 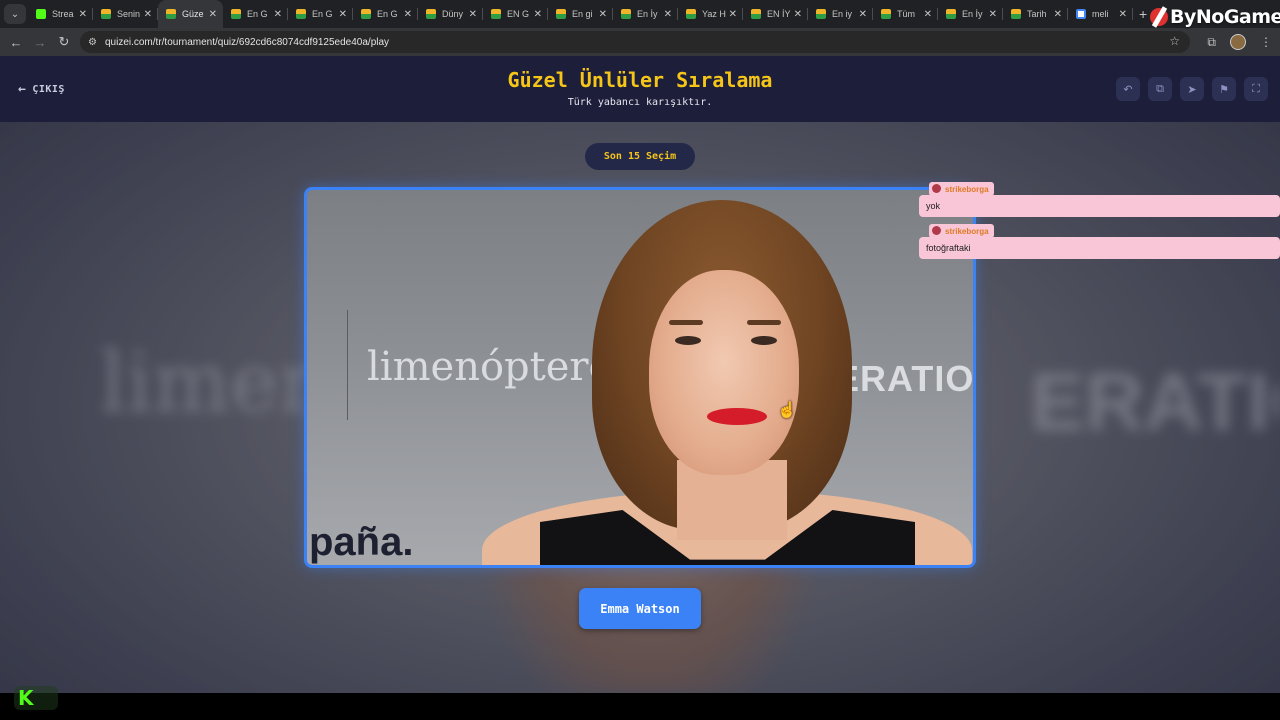 I want to click on profile-avatar, so click(x=1238, y=42).